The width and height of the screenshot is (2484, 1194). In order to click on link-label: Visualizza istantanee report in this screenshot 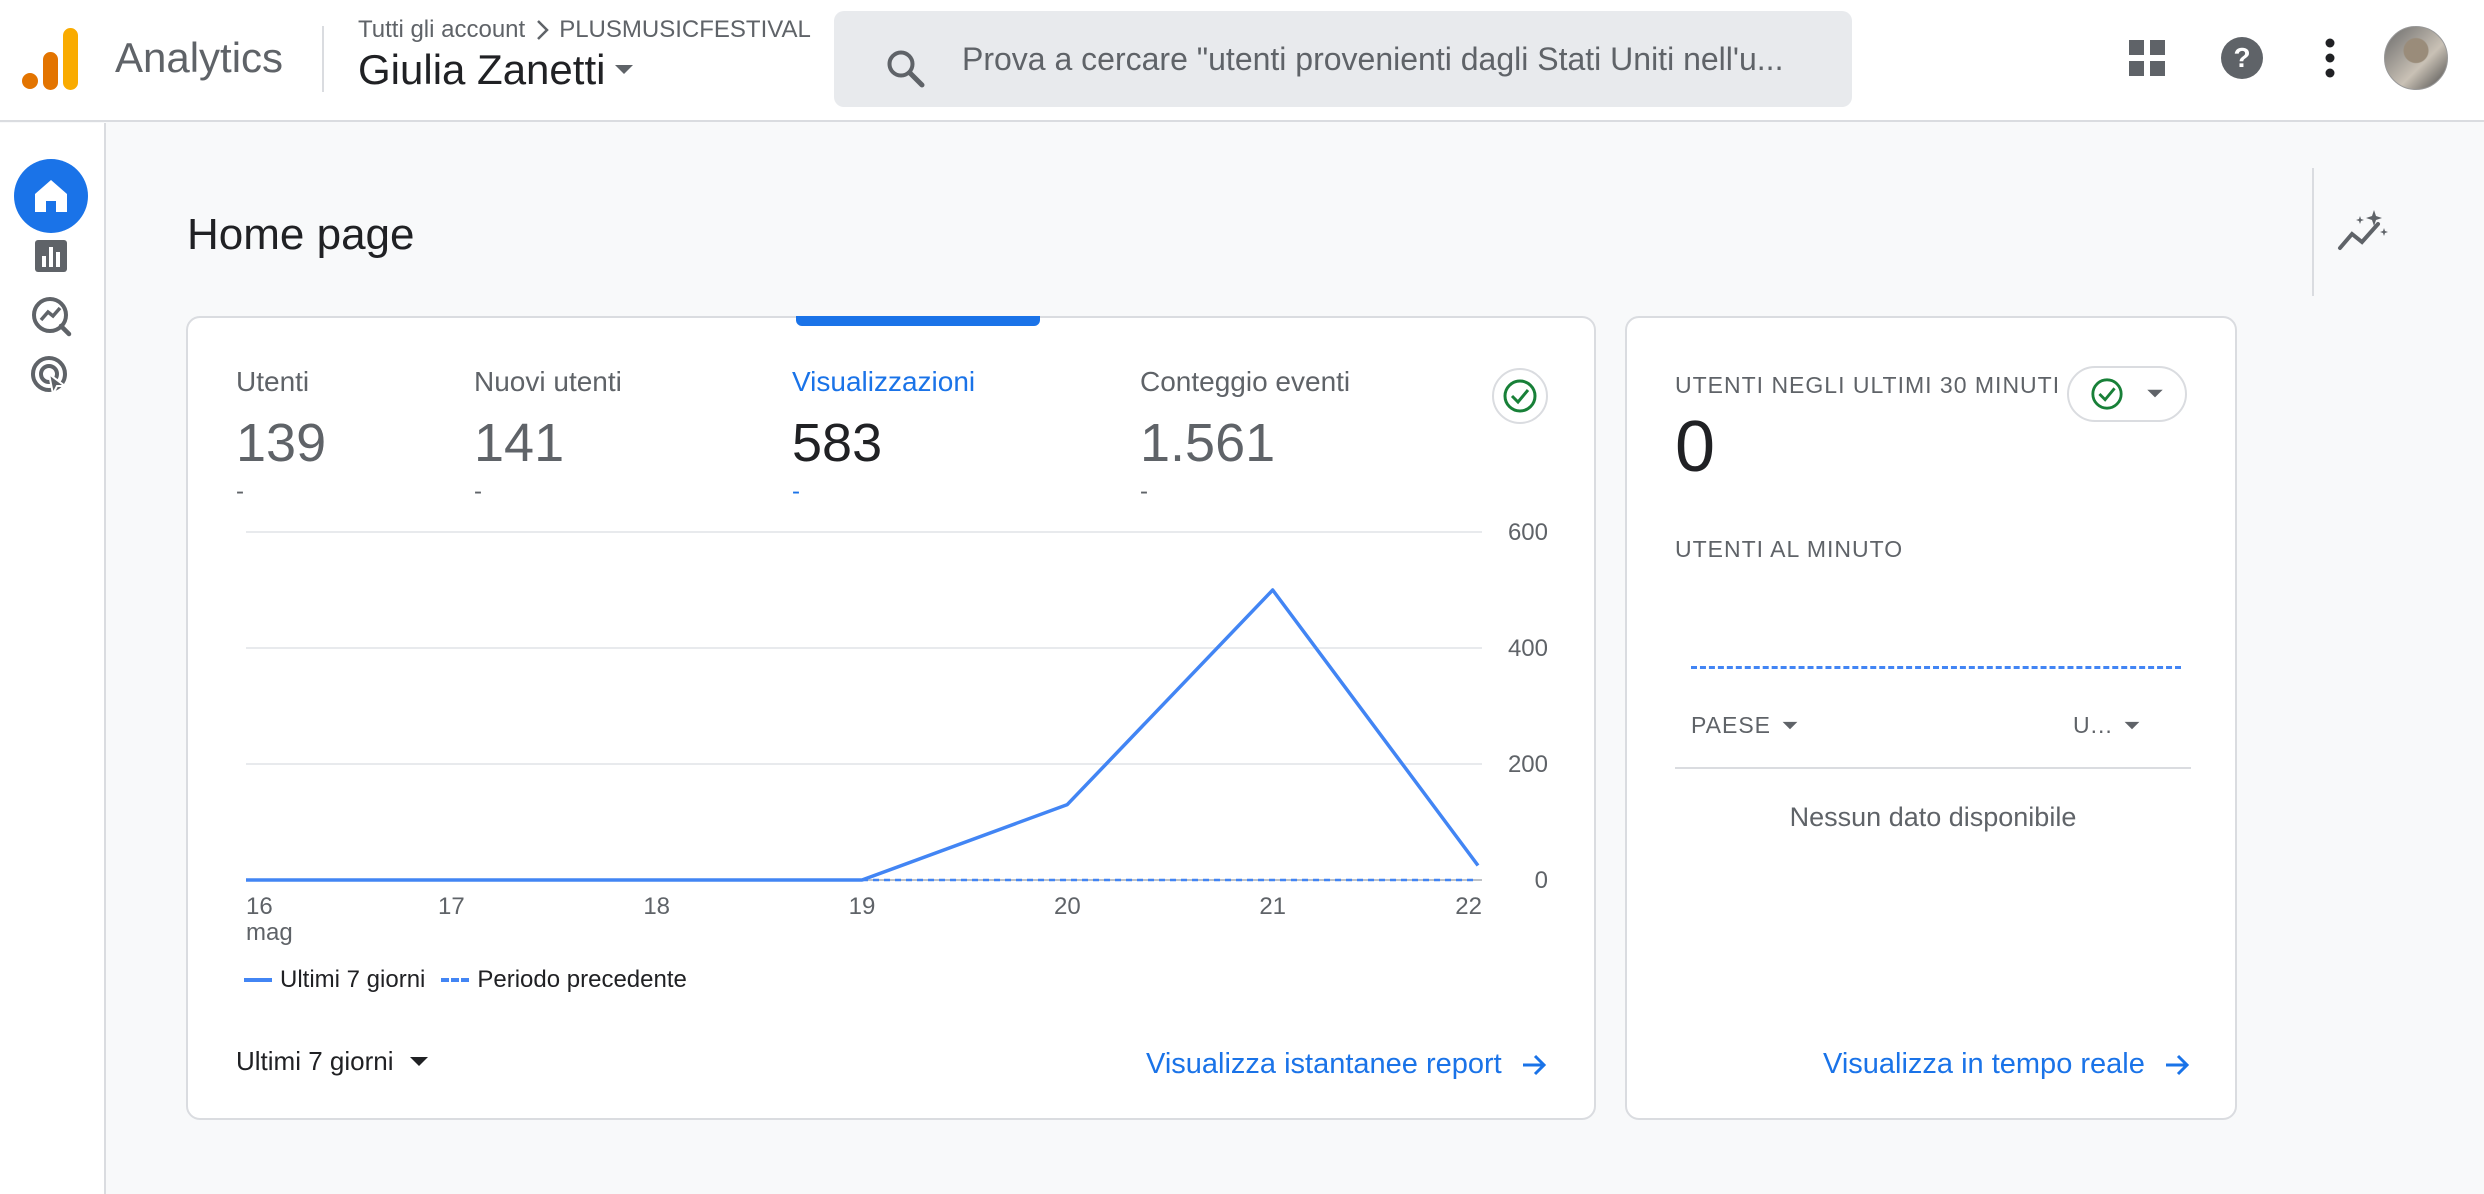, I will do `click(1324, 1064)`.